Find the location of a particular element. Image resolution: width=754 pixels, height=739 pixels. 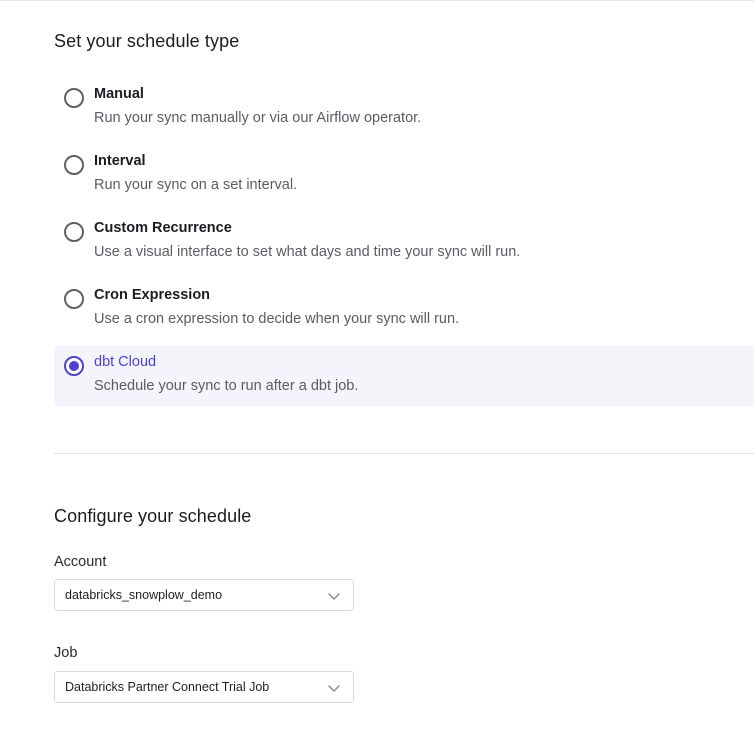

job-select: Databricks Partner Connect Trial Job is located at coordinates (204, 687).